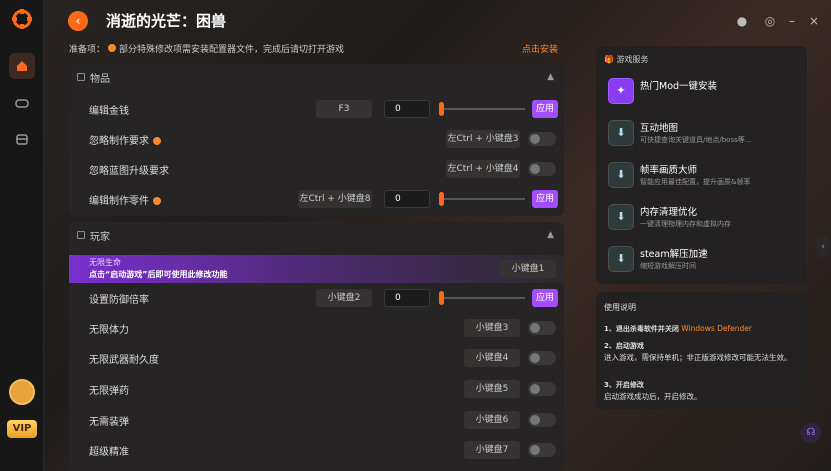 This screenshot has height=471, width=831. Describe the element at coordinates (100, 237) in the screenshot. I see `player-section-title: 玩家` at that location.